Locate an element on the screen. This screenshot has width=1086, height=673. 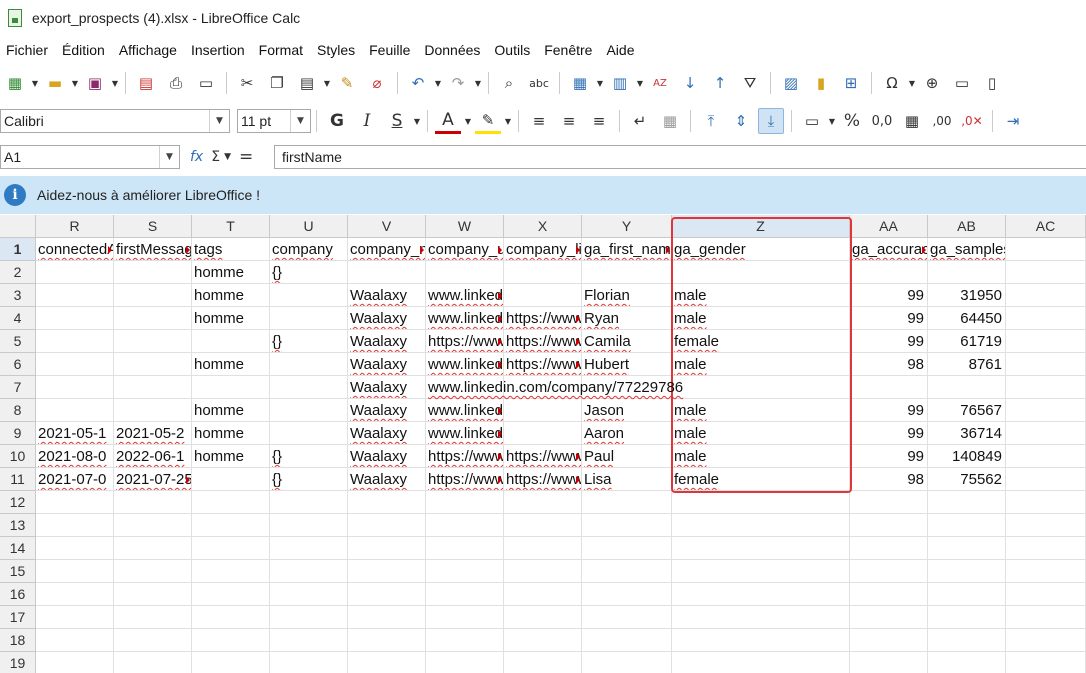
cell-x1: company_linkedin is located at coordinates (543, 249).